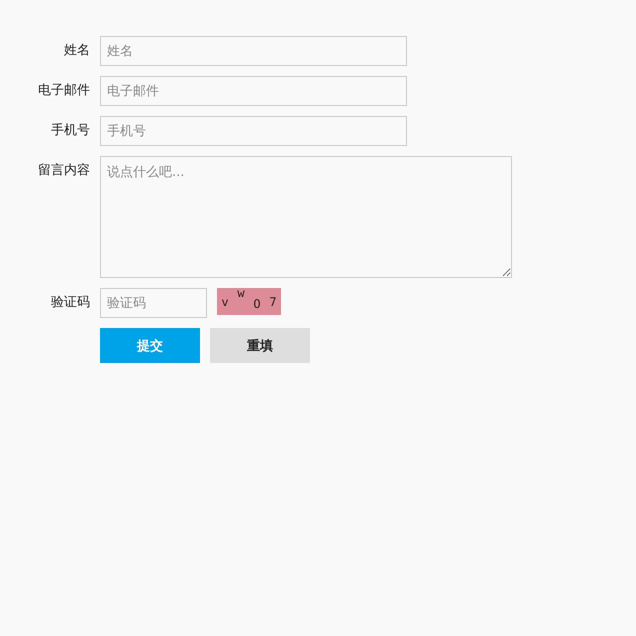 The image size is (636, 636). What do you see at coordinates (70, 131) in the screenshot?
I see `field-label: 手机号` at bounding box center [70, 131].